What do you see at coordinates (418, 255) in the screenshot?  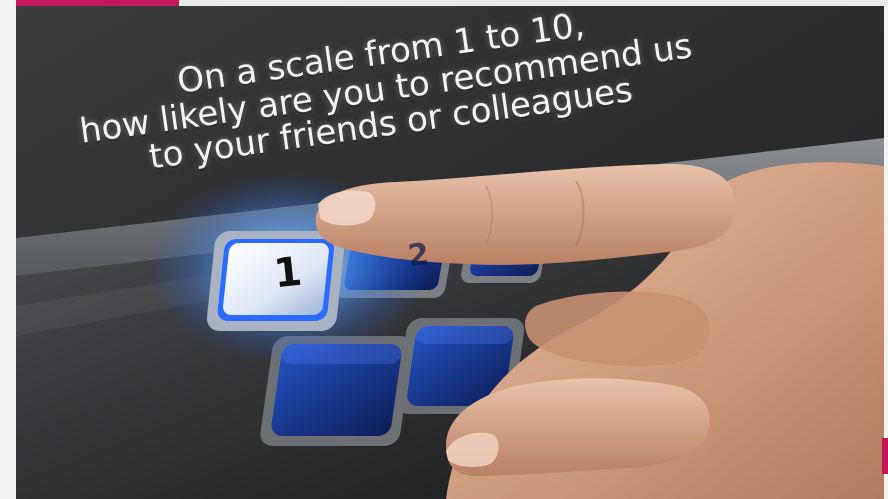 I see `key-2-label: 2` at bounding box center [418, 255].